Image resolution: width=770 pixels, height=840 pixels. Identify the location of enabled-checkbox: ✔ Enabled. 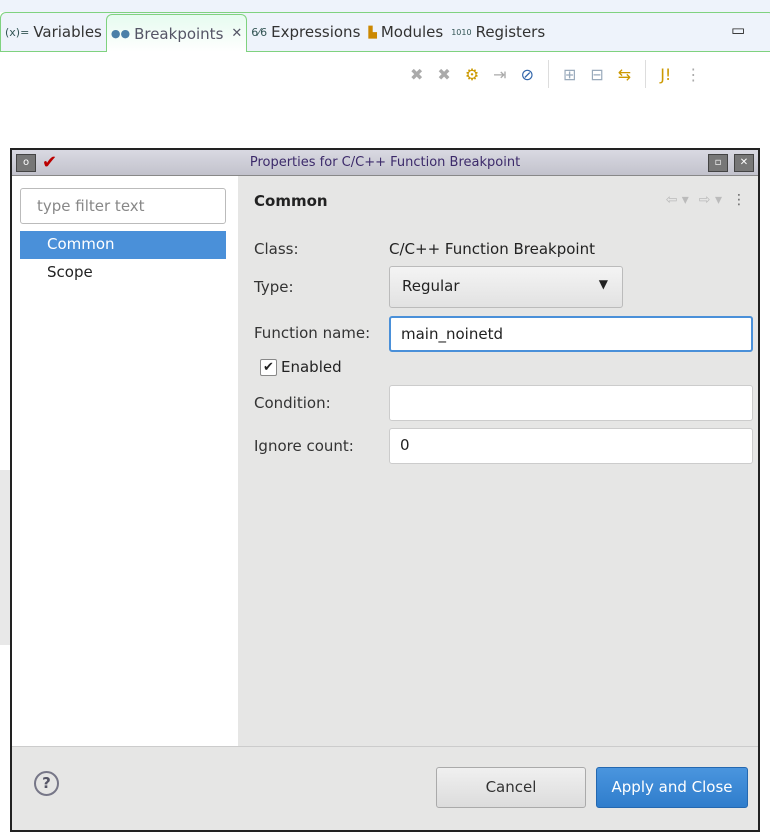
(301, 367).